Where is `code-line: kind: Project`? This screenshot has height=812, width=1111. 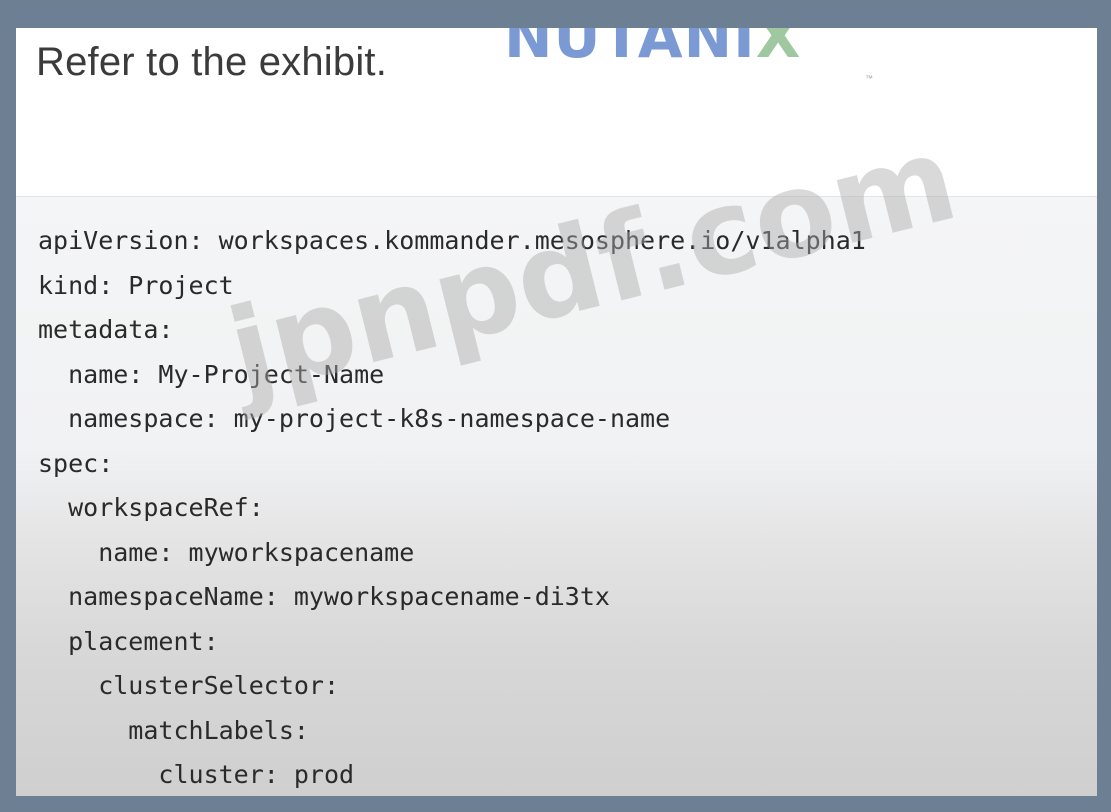 code-line: kind: Project is located at coordinates (136, 285).